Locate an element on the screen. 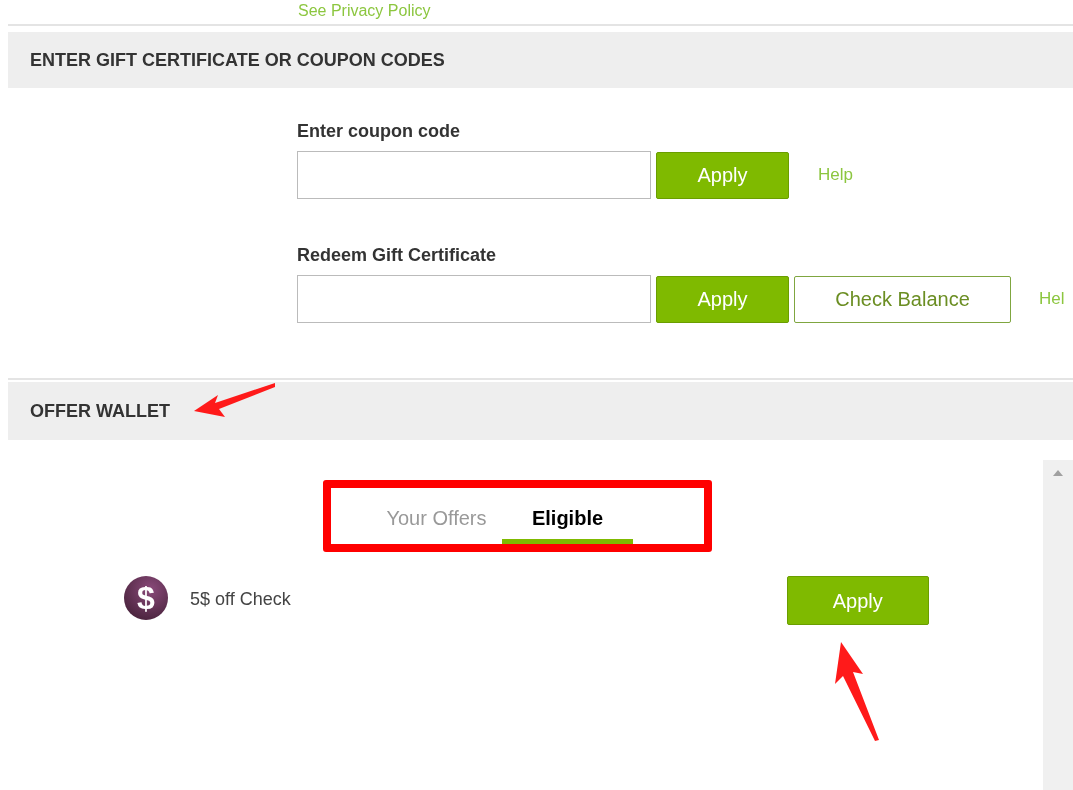 This screenshot has width=1073, height=790. scrollbar is located at coordinates (1058, 625).